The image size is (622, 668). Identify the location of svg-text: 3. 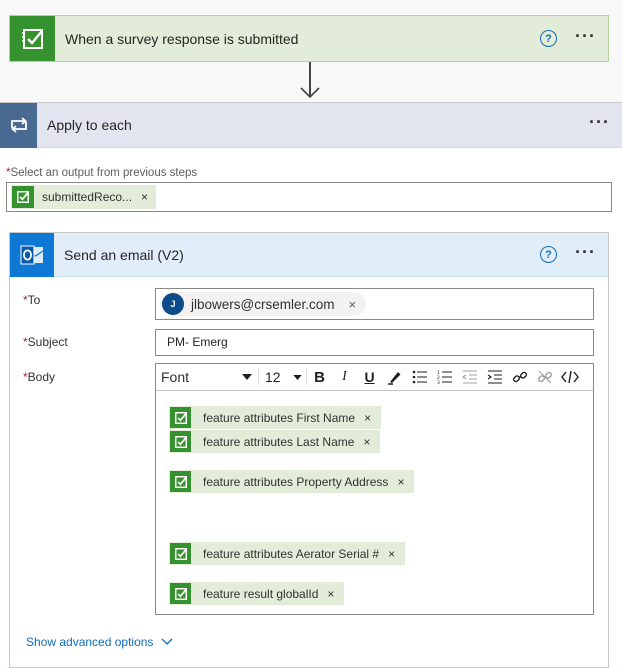
(438, 382).